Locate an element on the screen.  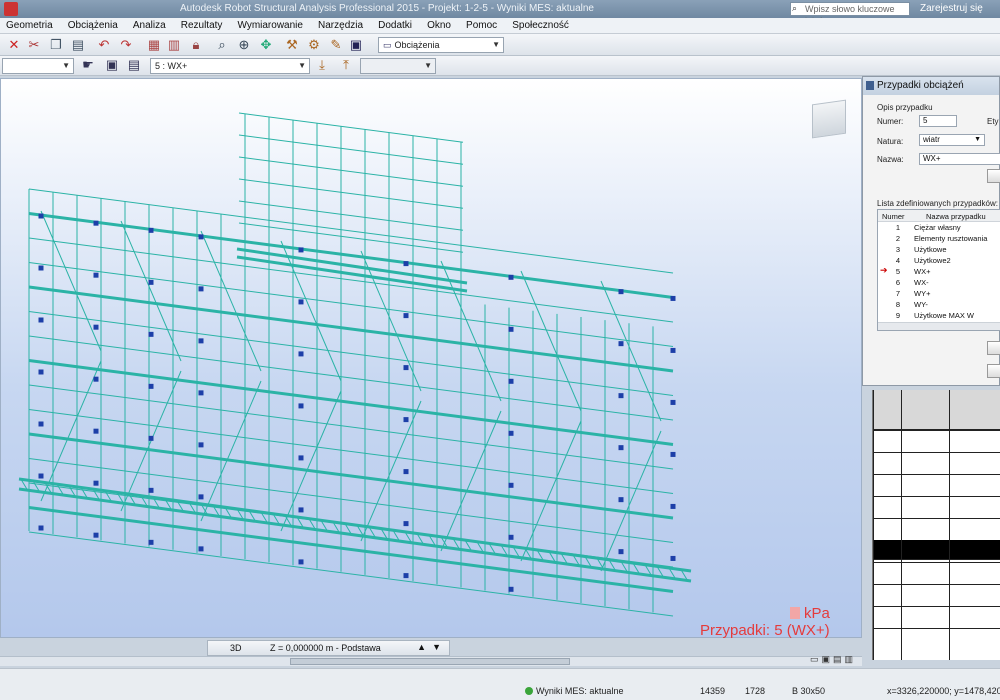
dialog-title: Przypadki obciążeń is located at coordinates (931, 86).